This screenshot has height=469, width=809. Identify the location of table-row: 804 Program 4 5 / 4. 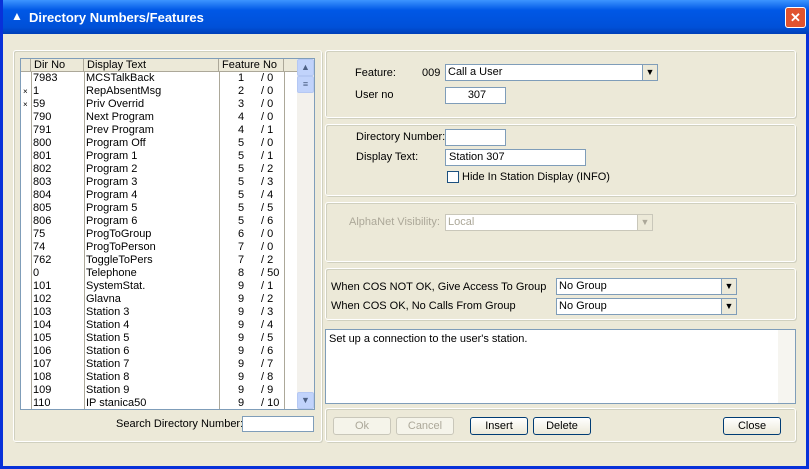
(159, 195).